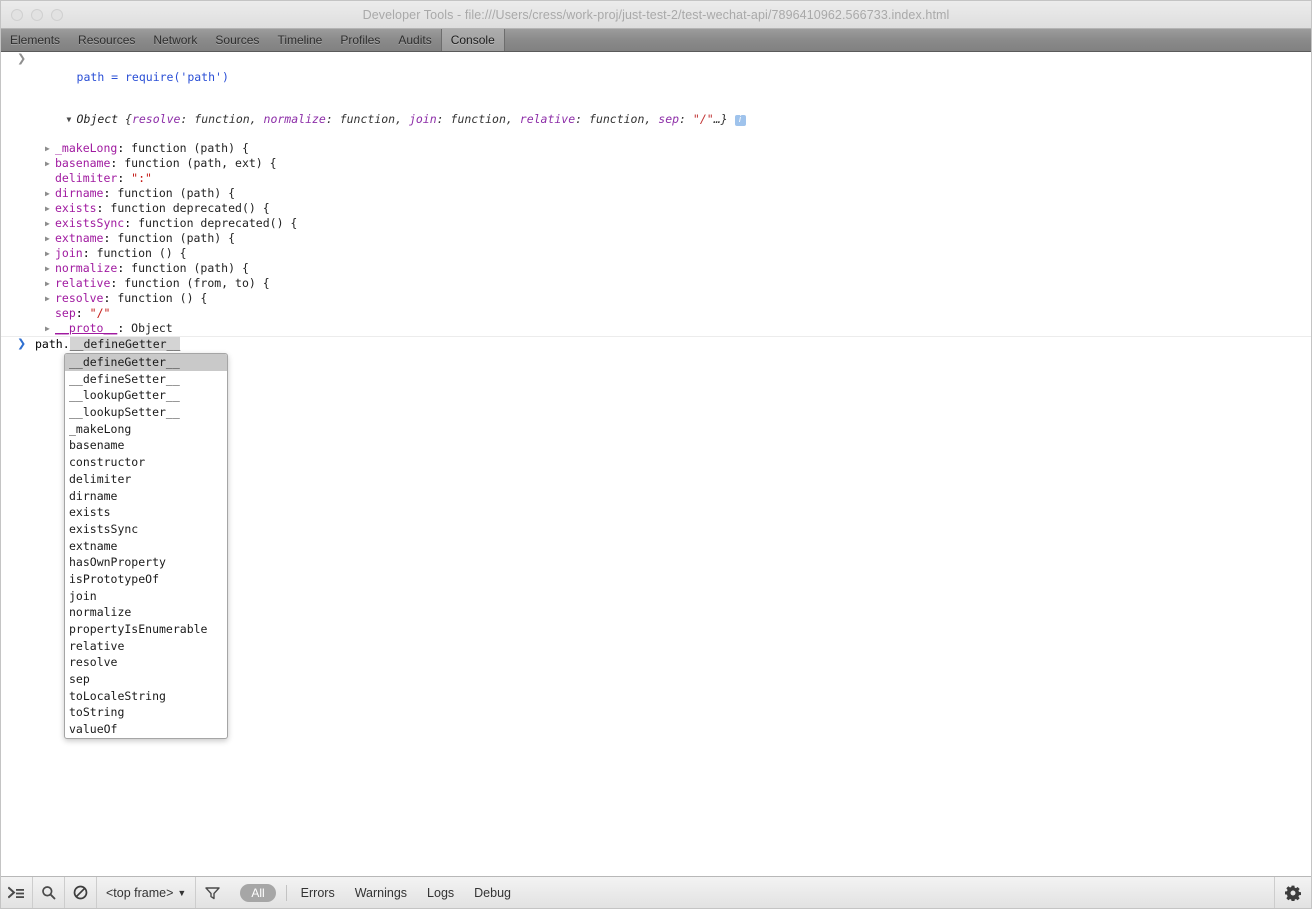  I want to click on autocomplete-item: hasOwnProperty, so click(146, 562).